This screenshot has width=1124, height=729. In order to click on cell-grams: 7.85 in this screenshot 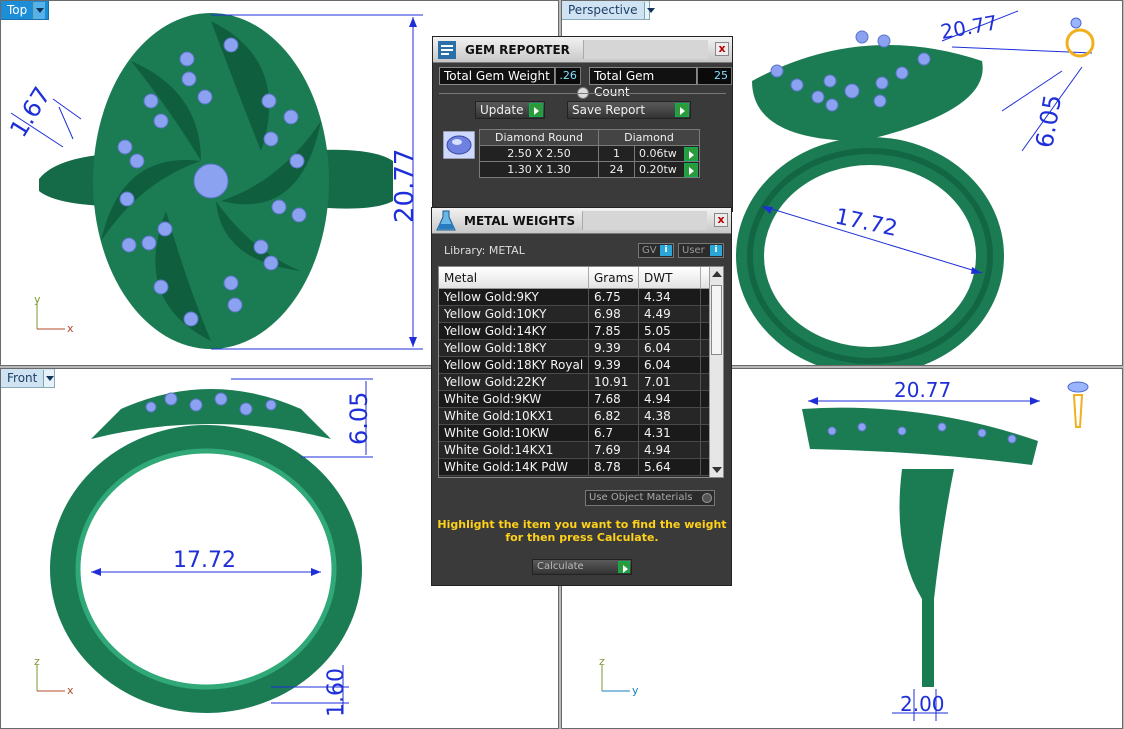, I will do `click(614, 331)`.